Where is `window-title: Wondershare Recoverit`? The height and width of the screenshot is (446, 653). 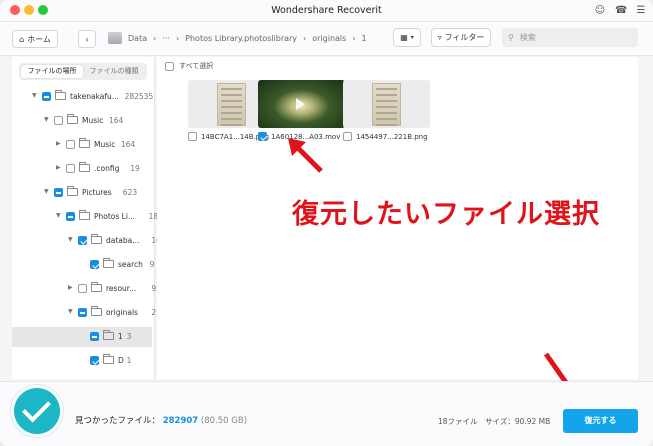
window-title: Wondershare Recoverit is located at coordinates (326, 10).